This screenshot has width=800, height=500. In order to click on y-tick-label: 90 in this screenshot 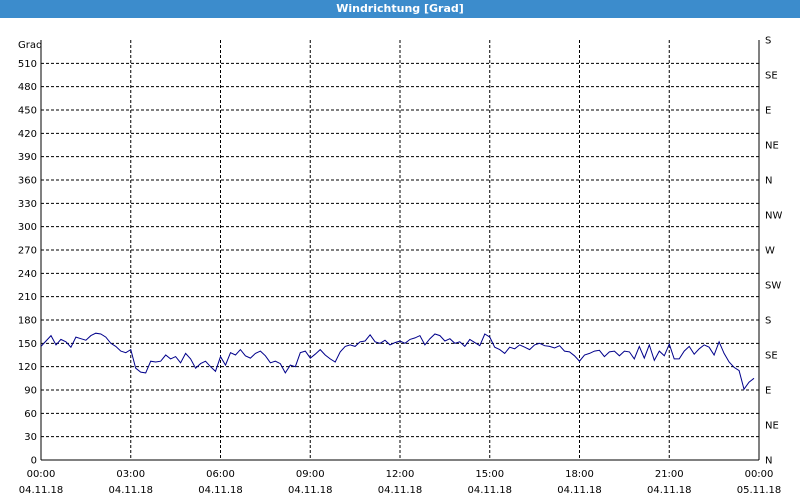, I will do `click(30, 391)`.